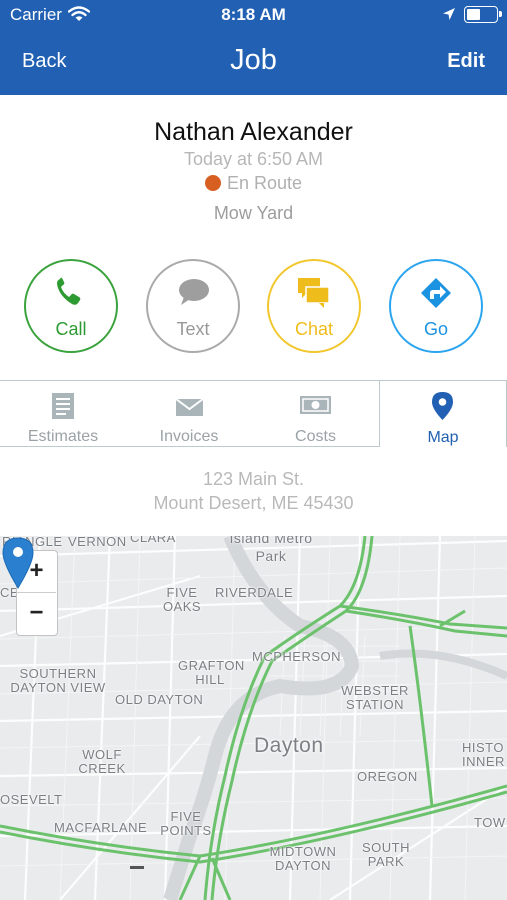 This screenshot has width=507, height=900. Describe the element at coordinates (449, 14) in the screenshot. I see `location-arrow-icon` at that location.